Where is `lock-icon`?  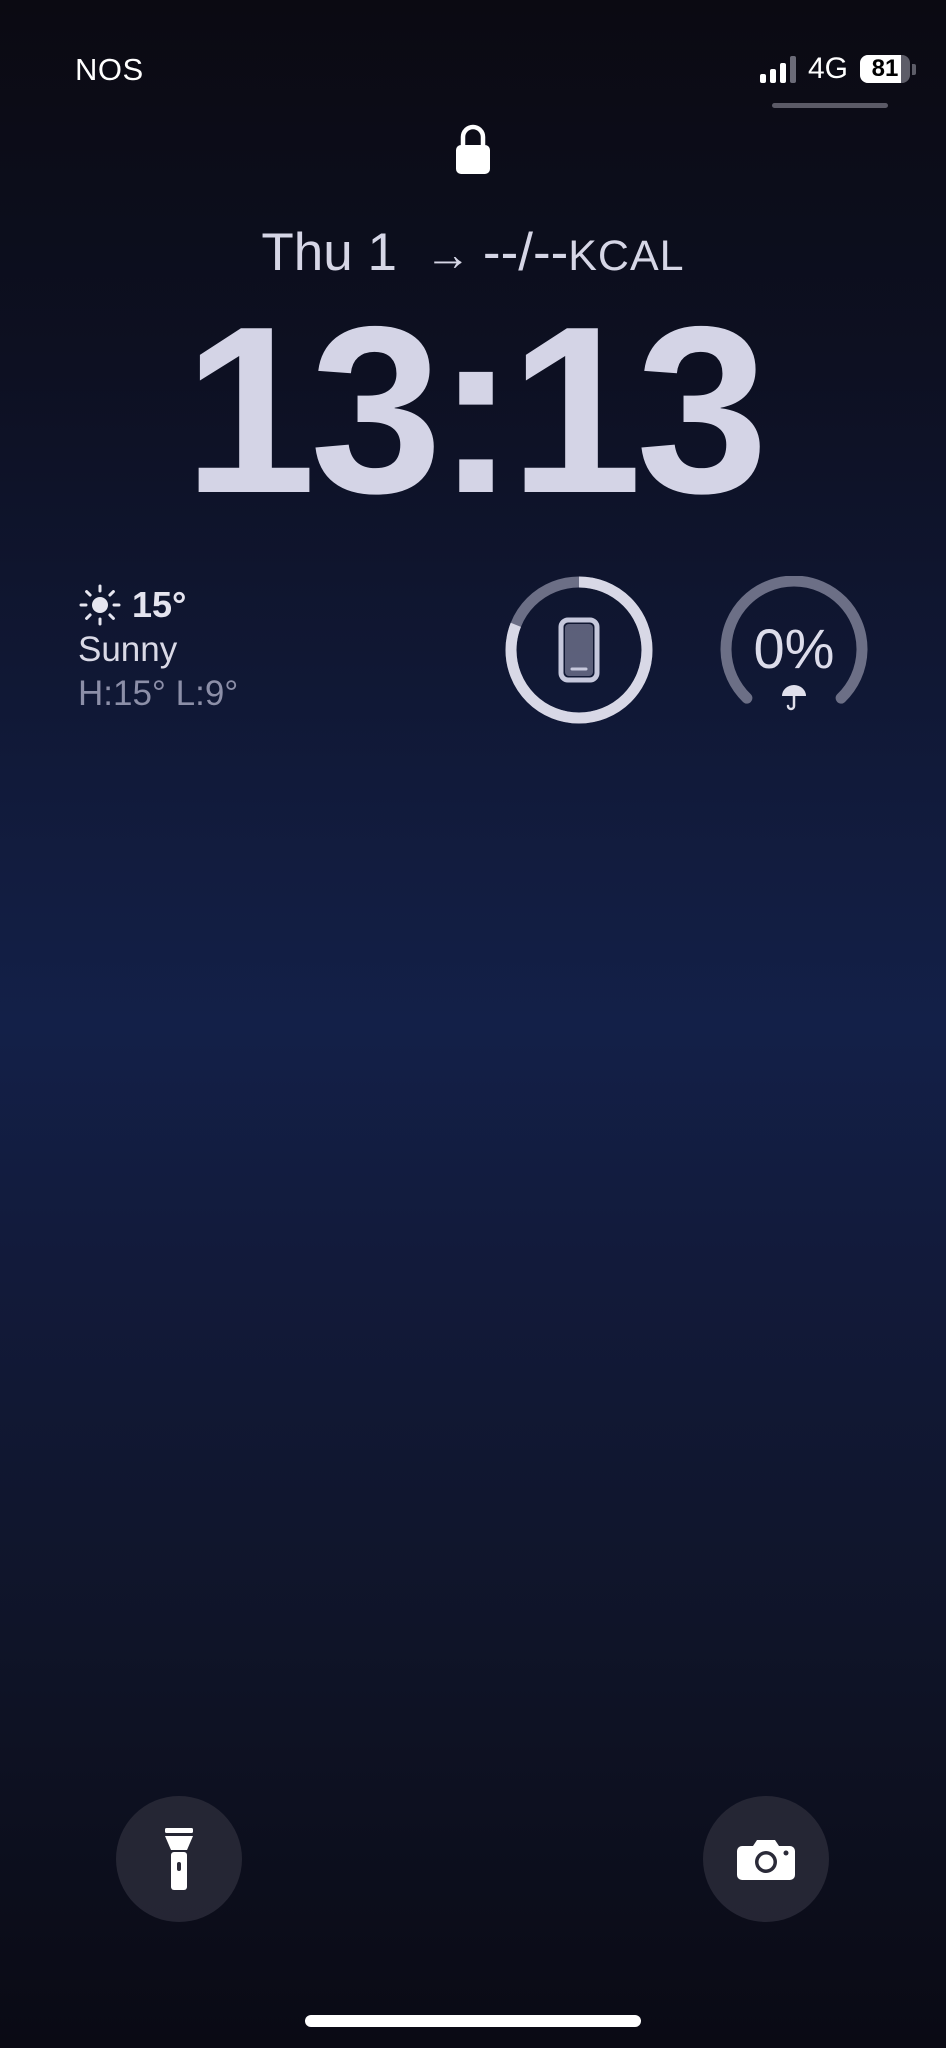
lock-icon is located at coordinates (473, 149).